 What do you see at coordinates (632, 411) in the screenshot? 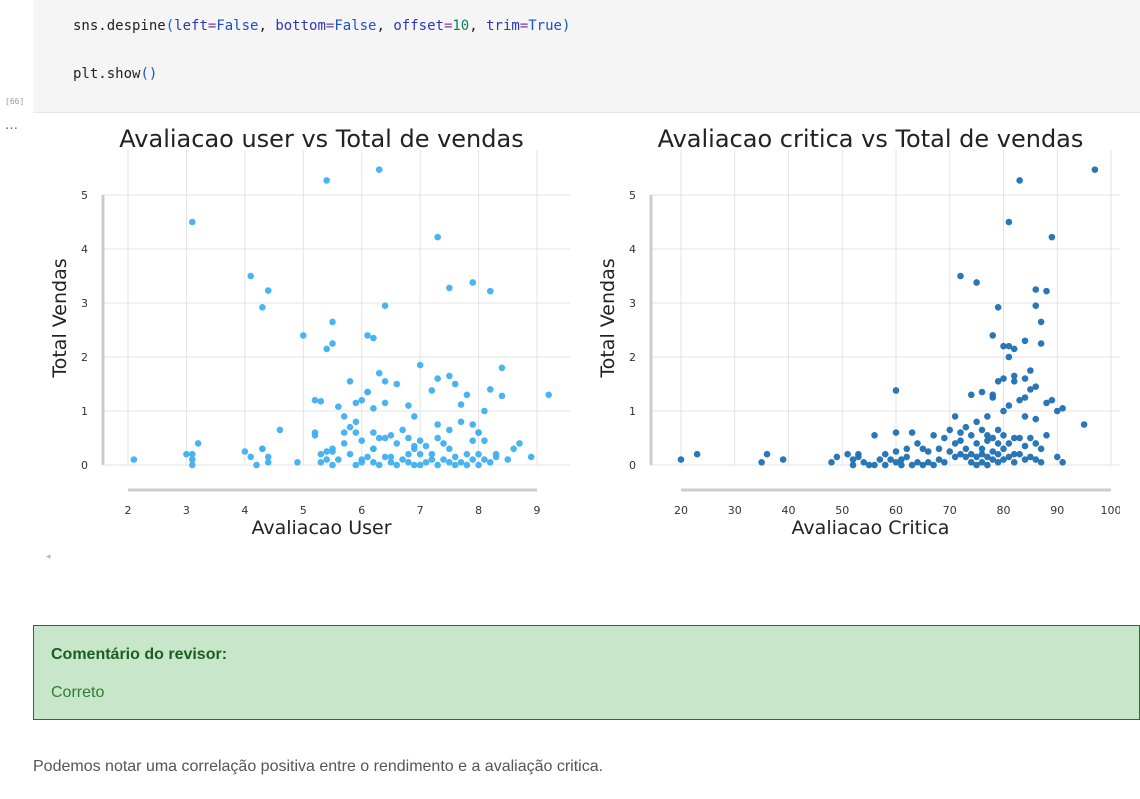
I see `critic-ytick-label: 1` at bounding box center [632, 411].